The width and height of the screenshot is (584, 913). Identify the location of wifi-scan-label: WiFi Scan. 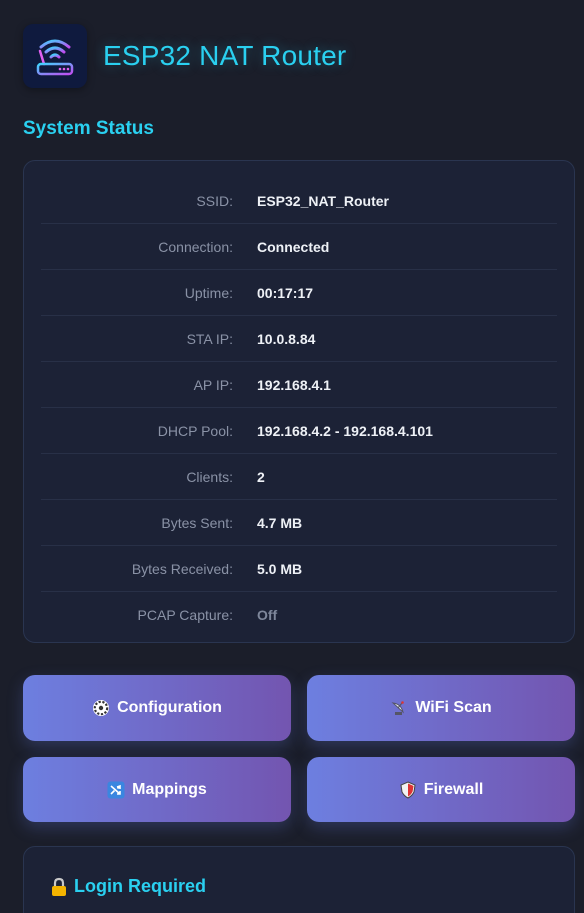
(453, 707).